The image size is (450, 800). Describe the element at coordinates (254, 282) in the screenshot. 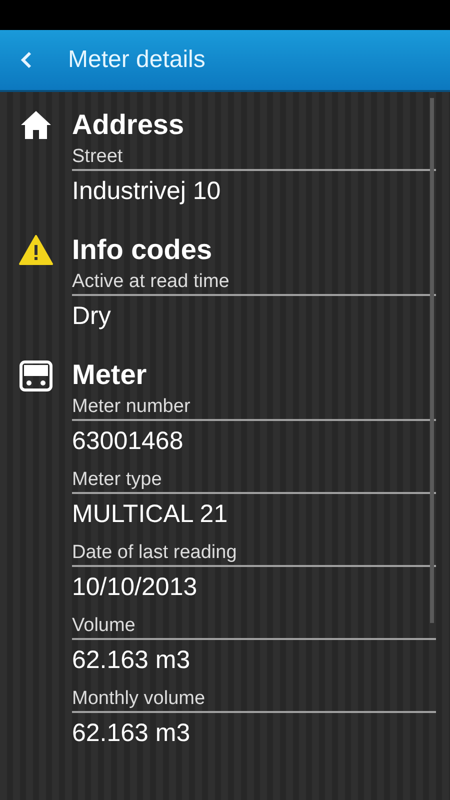

I see `field-label: Active at read time` at that location.